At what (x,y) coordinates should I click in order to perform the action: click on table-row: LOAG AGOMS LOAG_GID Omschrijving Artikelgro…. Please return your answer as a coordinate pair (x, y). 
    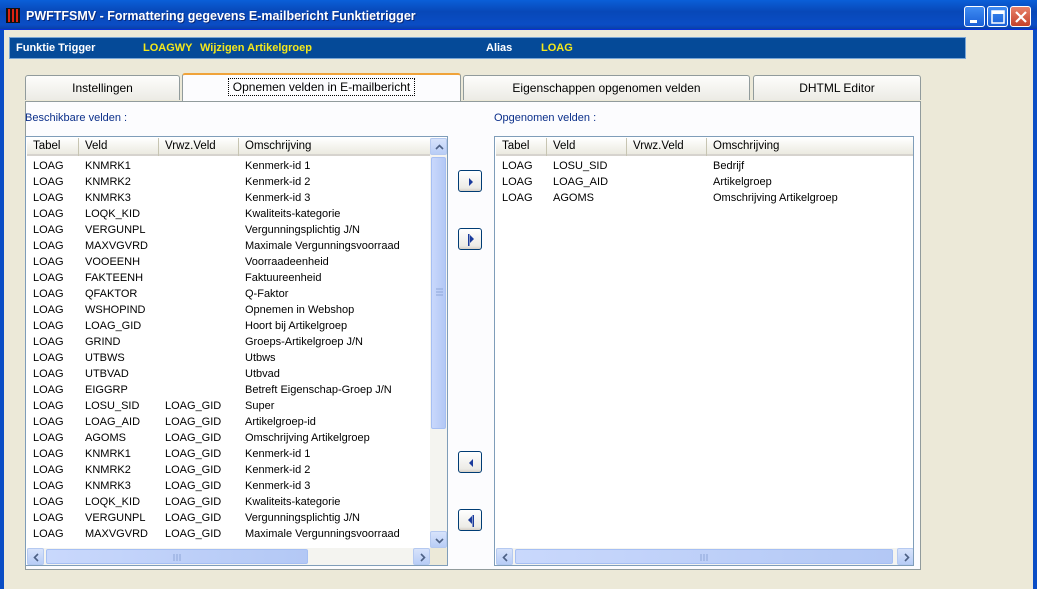
    Looking at the image, I should click on (236, 438).